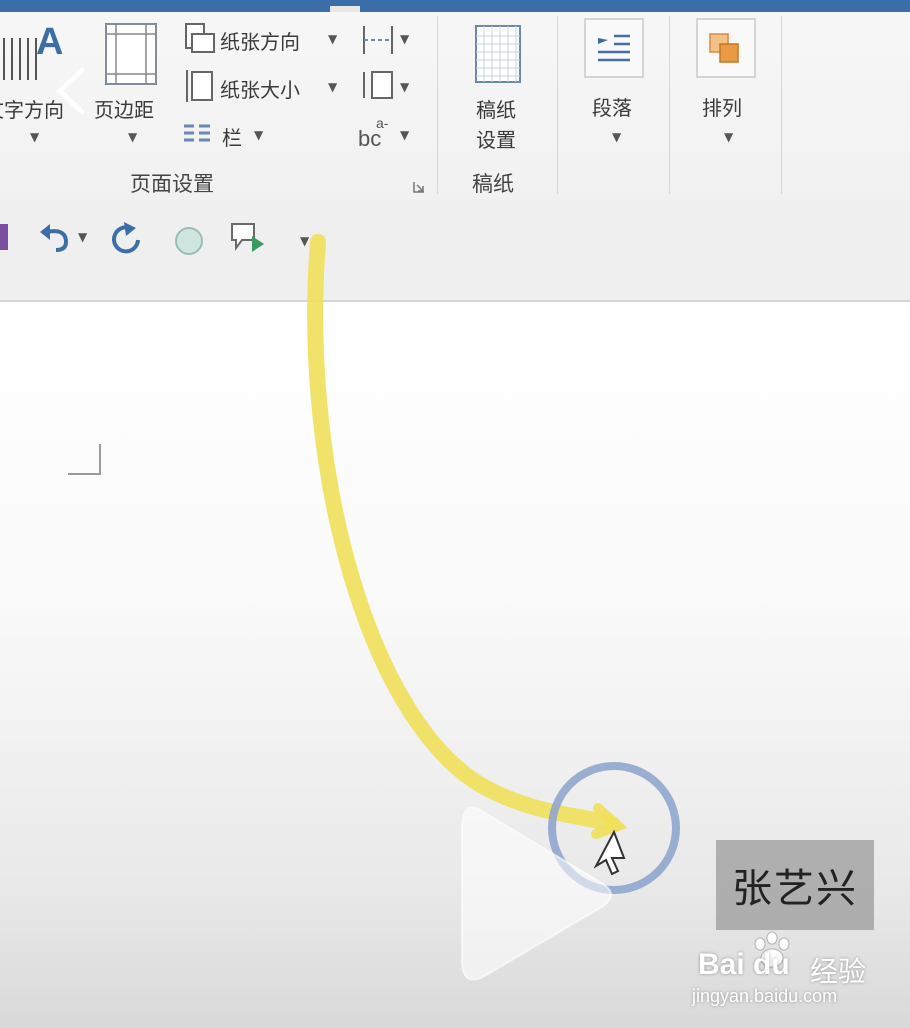  I want to click on mouse-cursor-icon, so click(609, 852).